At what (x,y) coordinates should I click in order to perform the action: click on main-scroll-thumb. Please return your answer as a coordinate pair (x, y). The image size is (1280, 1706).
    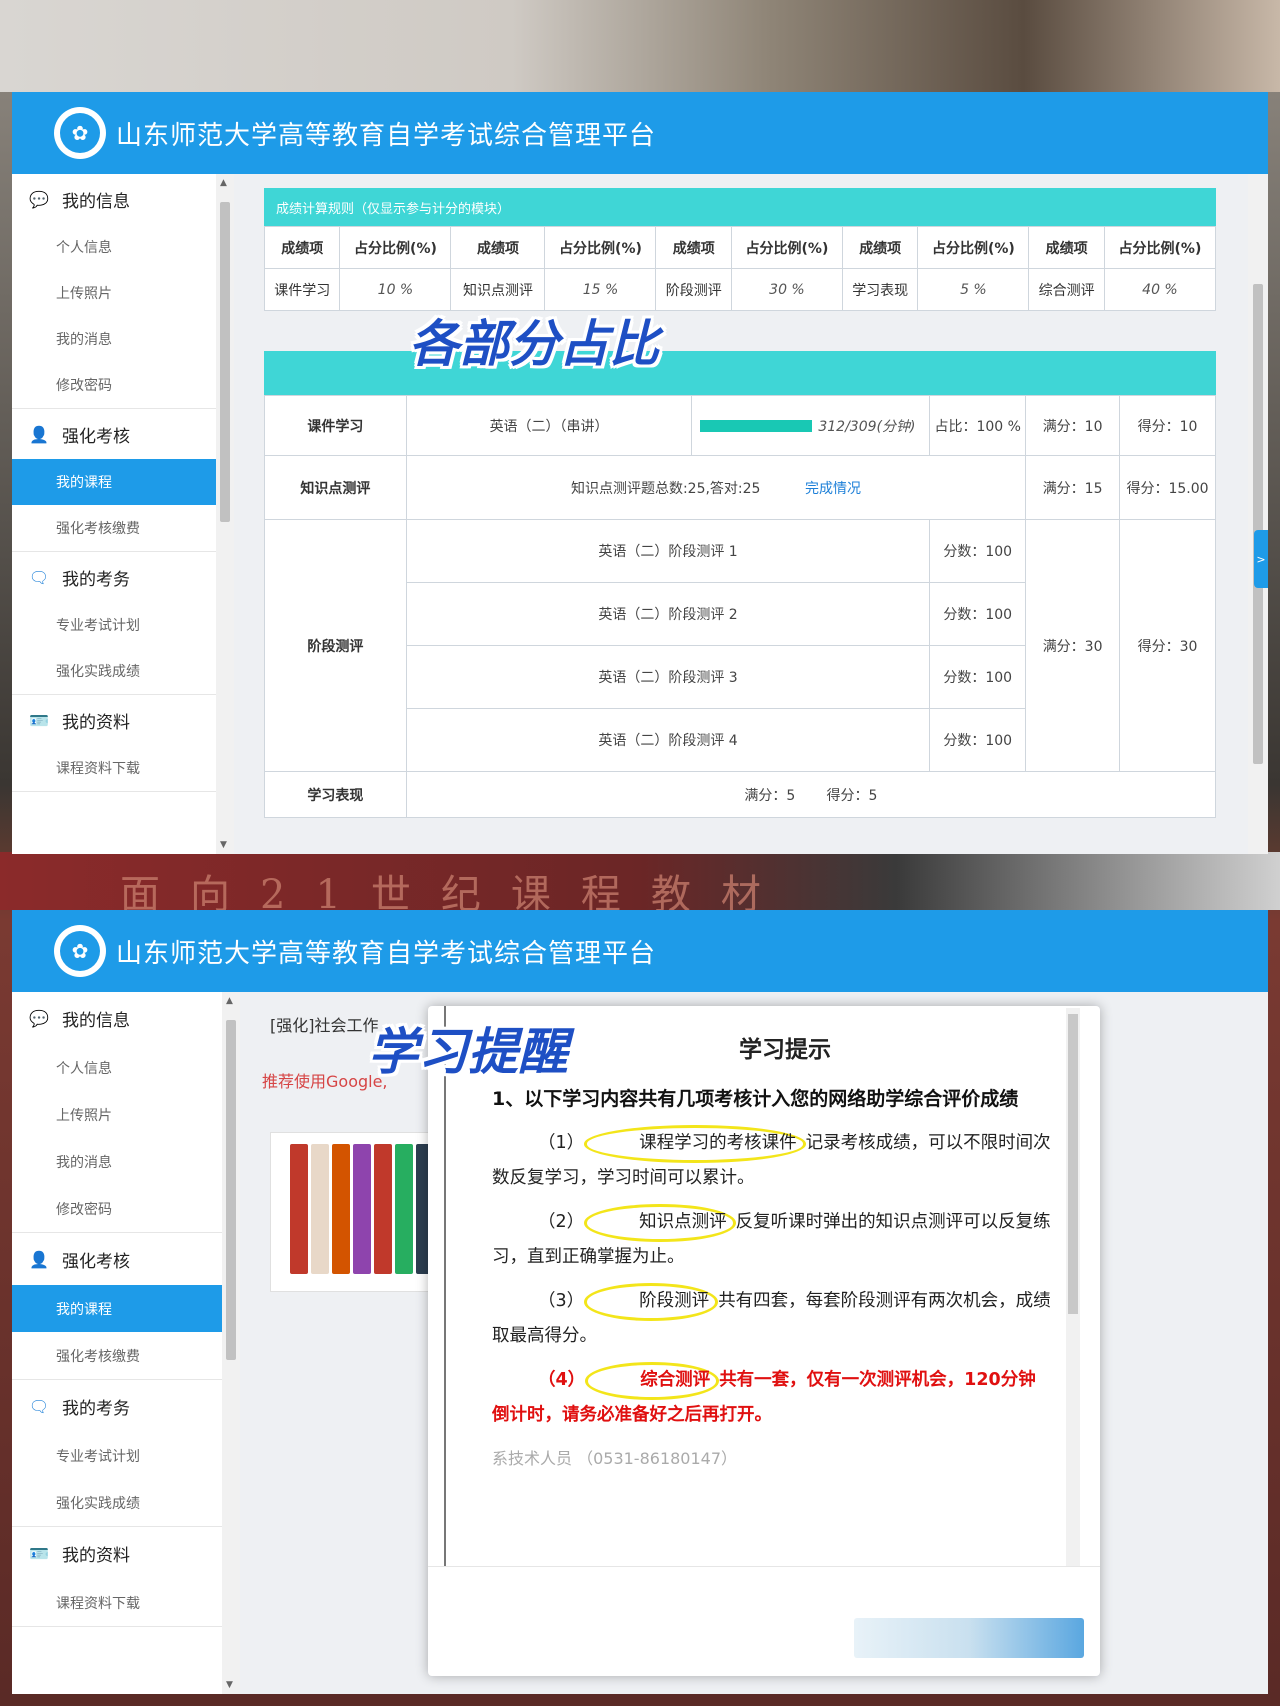
    Looking at the image, I should click on (1258, 524).